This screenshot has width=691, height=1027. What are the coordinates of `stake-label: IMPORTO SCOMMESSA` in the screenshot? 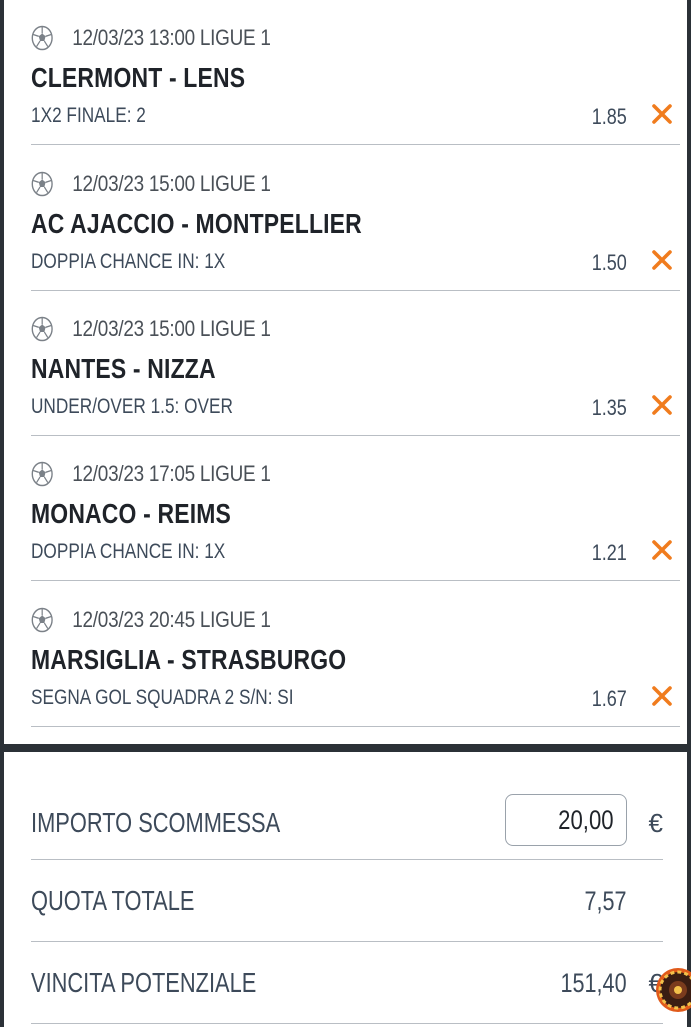 It's located at (156, 822).